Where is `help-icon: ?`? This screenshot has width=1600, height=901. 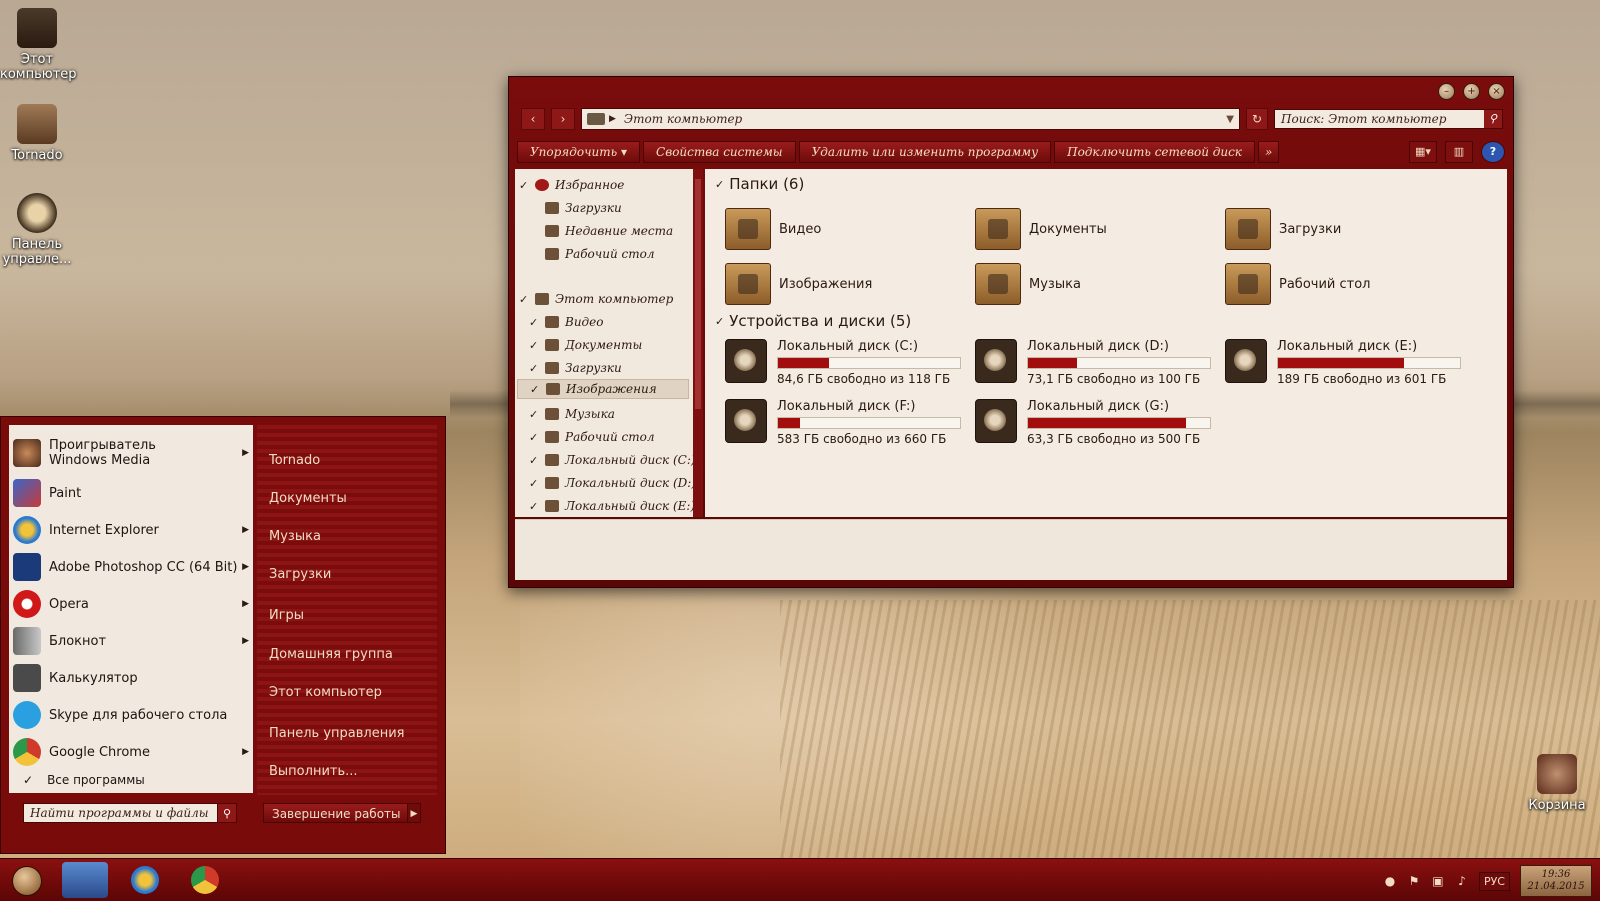
help-icon: ? is located at coordinates (1493, 152).